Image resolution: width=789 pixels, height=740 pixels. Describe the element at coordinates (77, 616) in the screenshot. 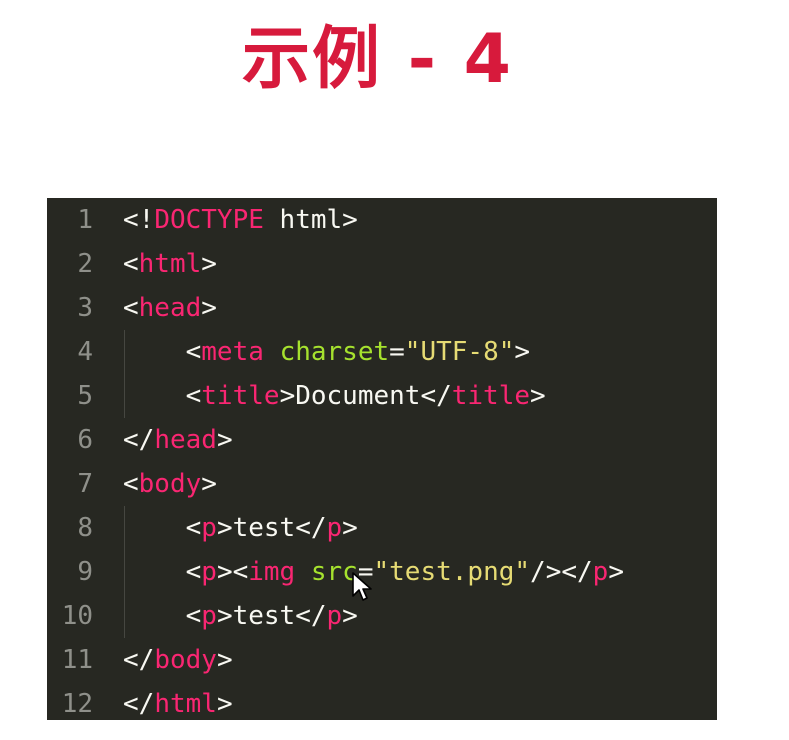

I see `line-number: 10` at that location.